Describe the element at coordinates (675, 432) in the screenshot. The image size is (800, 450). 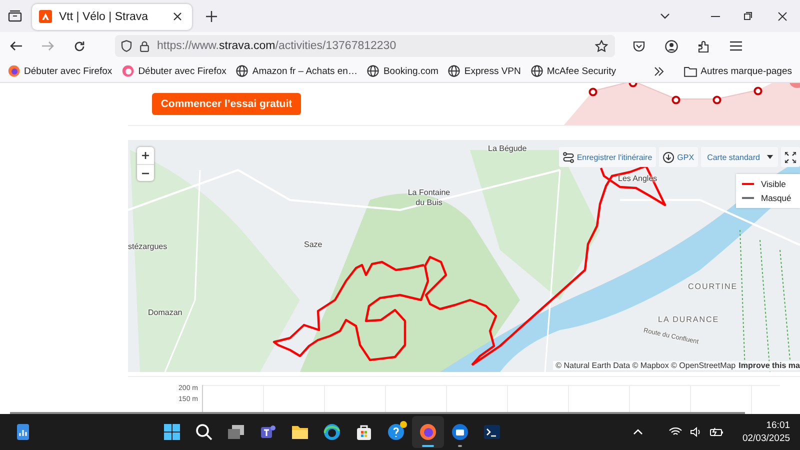
I see `wifi-icon` at that location.